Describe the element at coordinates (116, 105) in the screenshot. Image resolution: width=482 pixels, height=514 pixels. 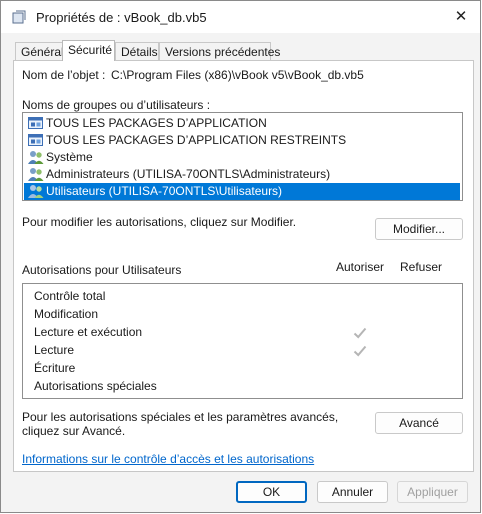
I see `groups-label: Noms de groupes ou d’utilisateurs :` at that location.